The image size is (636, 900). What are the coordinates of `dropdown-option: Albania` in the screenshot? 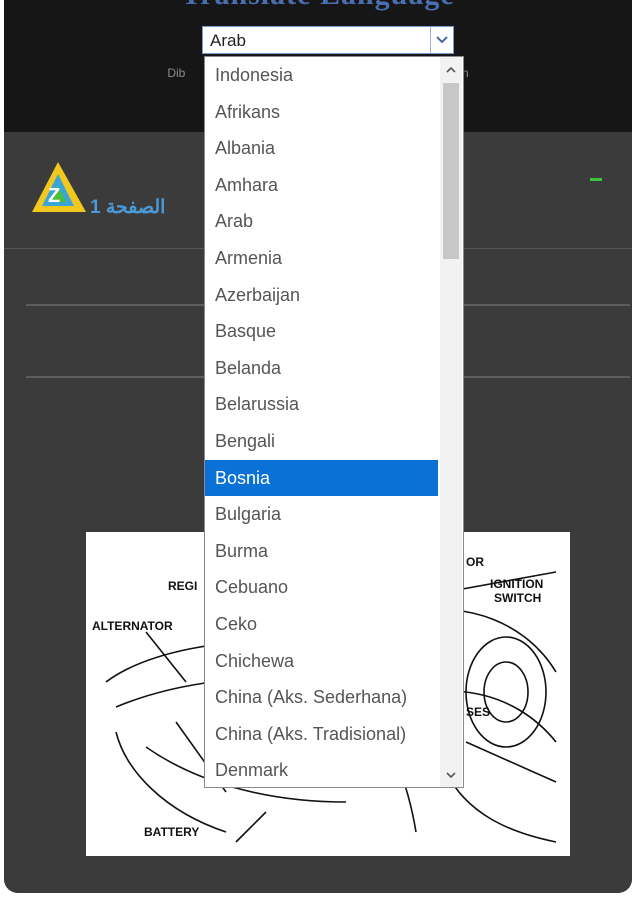 It's located at (321, 148).